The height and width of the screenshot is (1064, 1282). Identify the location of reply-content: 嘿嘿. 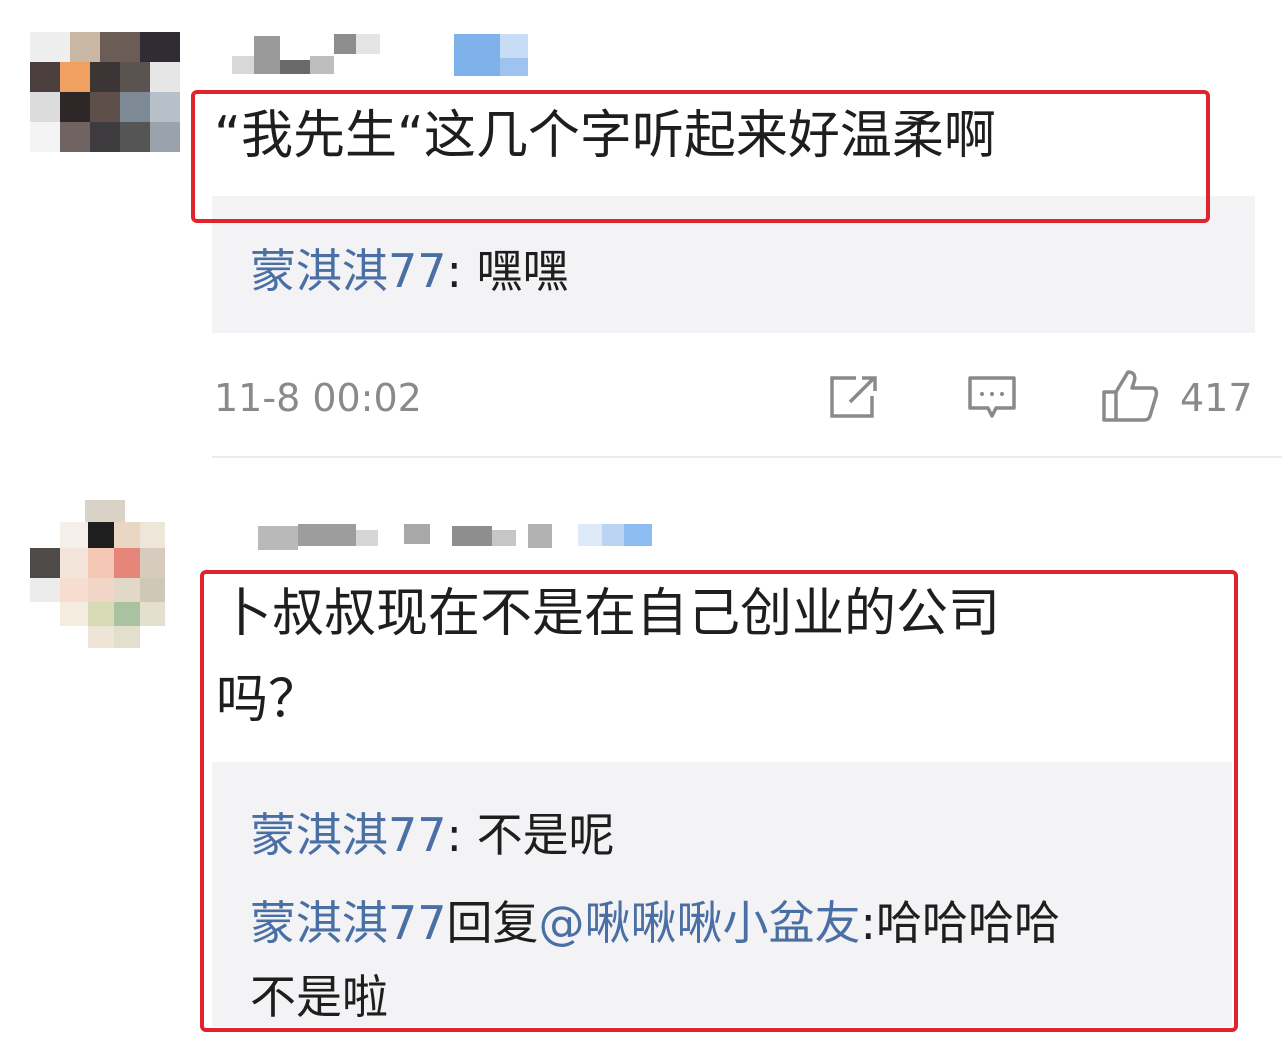
(522, 271).